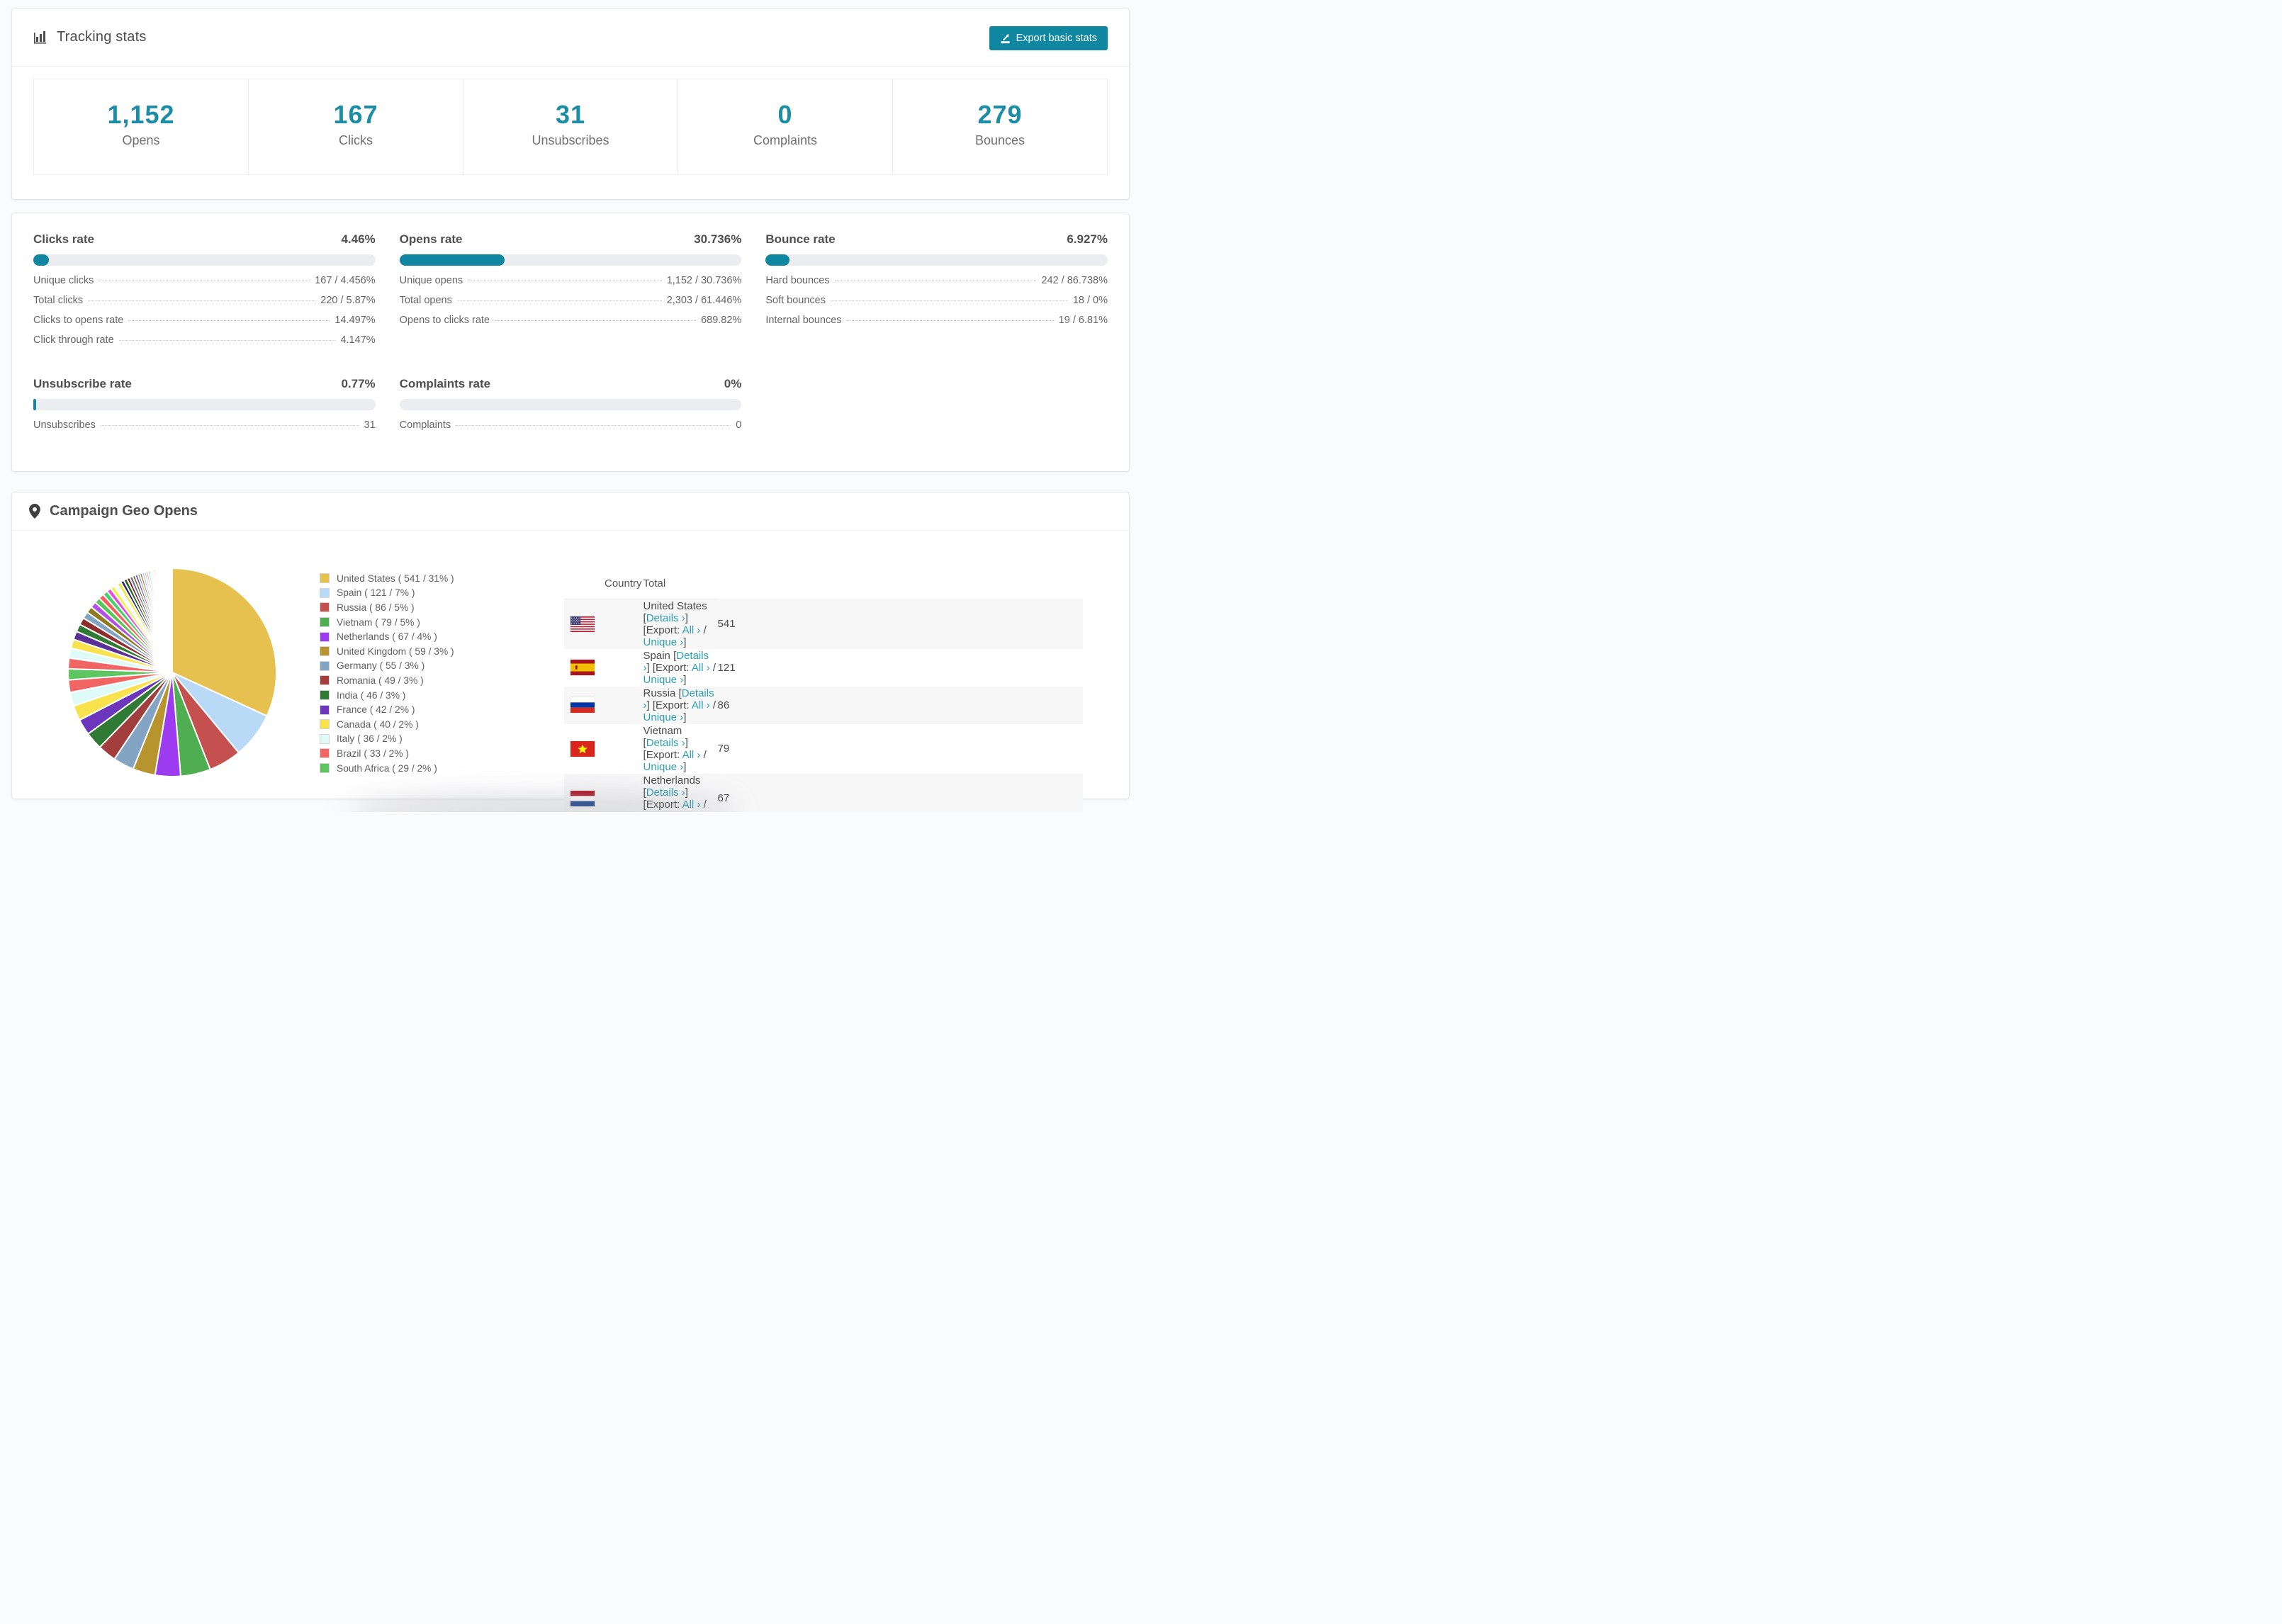 The image size is (2282, 1624). What do you see at coordinates (431, 281) in the screenshot?
I see `detail-label: Unique opens` at bounding box center [431, 281].